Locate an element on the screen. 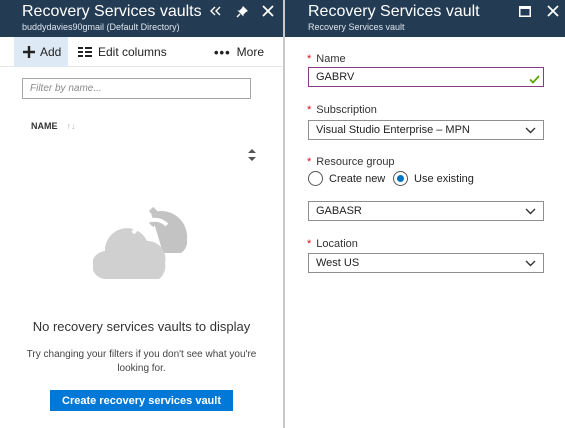 This screenshot has width=565, height=428. resource-group-field-label: * Resource group is located at coordinates (351, 162).